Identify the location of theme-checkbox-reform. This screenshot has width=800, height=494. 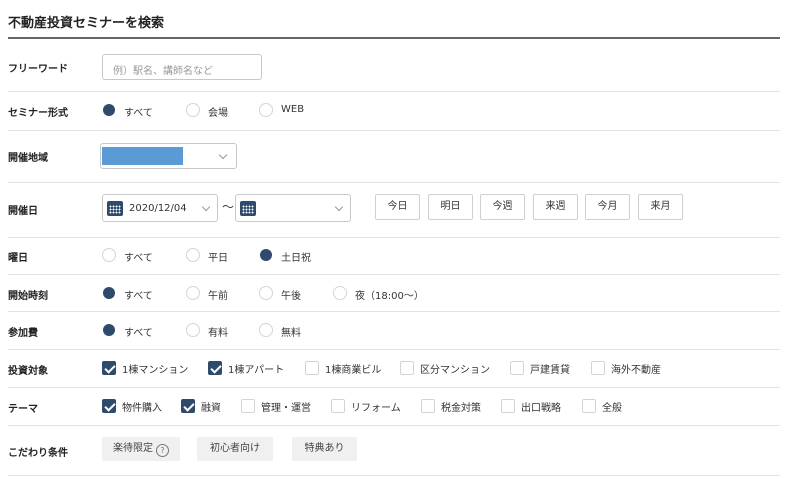
(338, 406).